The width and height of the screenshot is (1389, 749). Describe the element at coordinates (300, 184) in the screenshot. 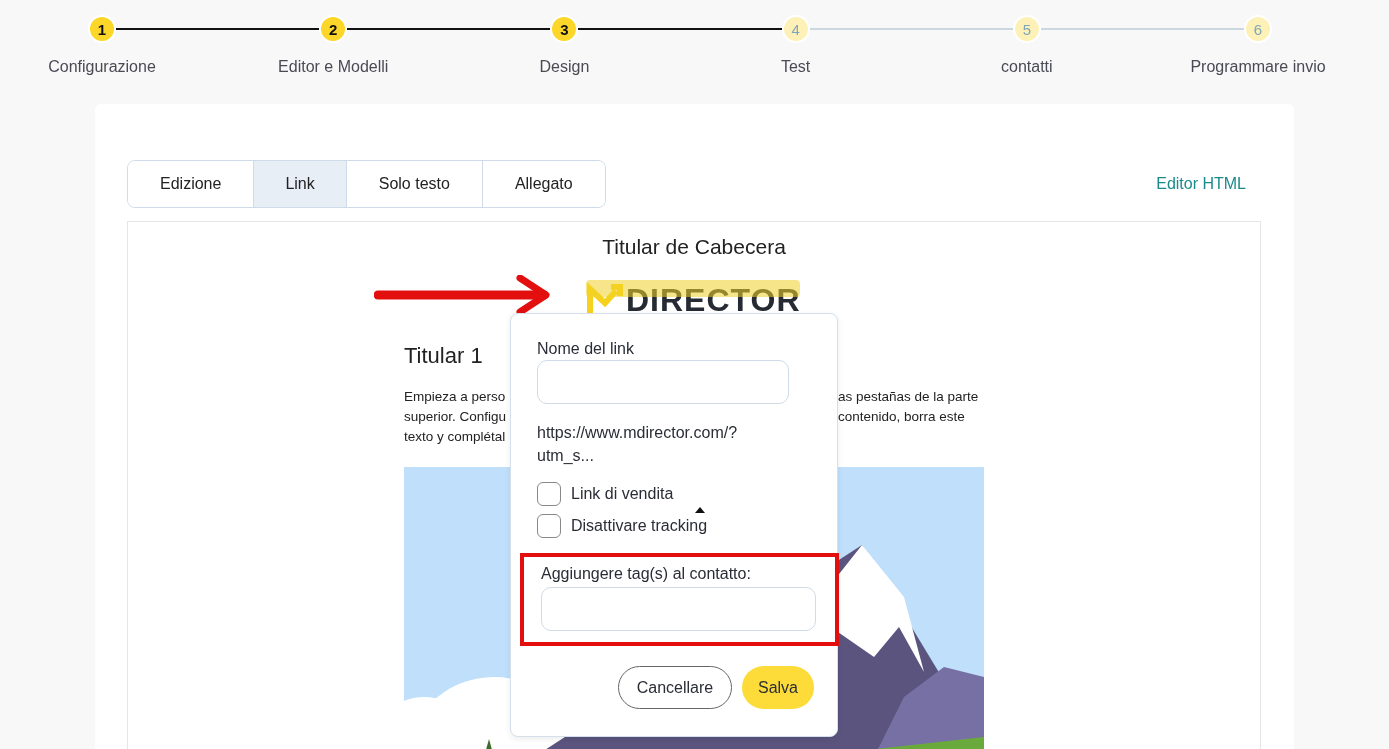

I see `tab: Link` at that location.